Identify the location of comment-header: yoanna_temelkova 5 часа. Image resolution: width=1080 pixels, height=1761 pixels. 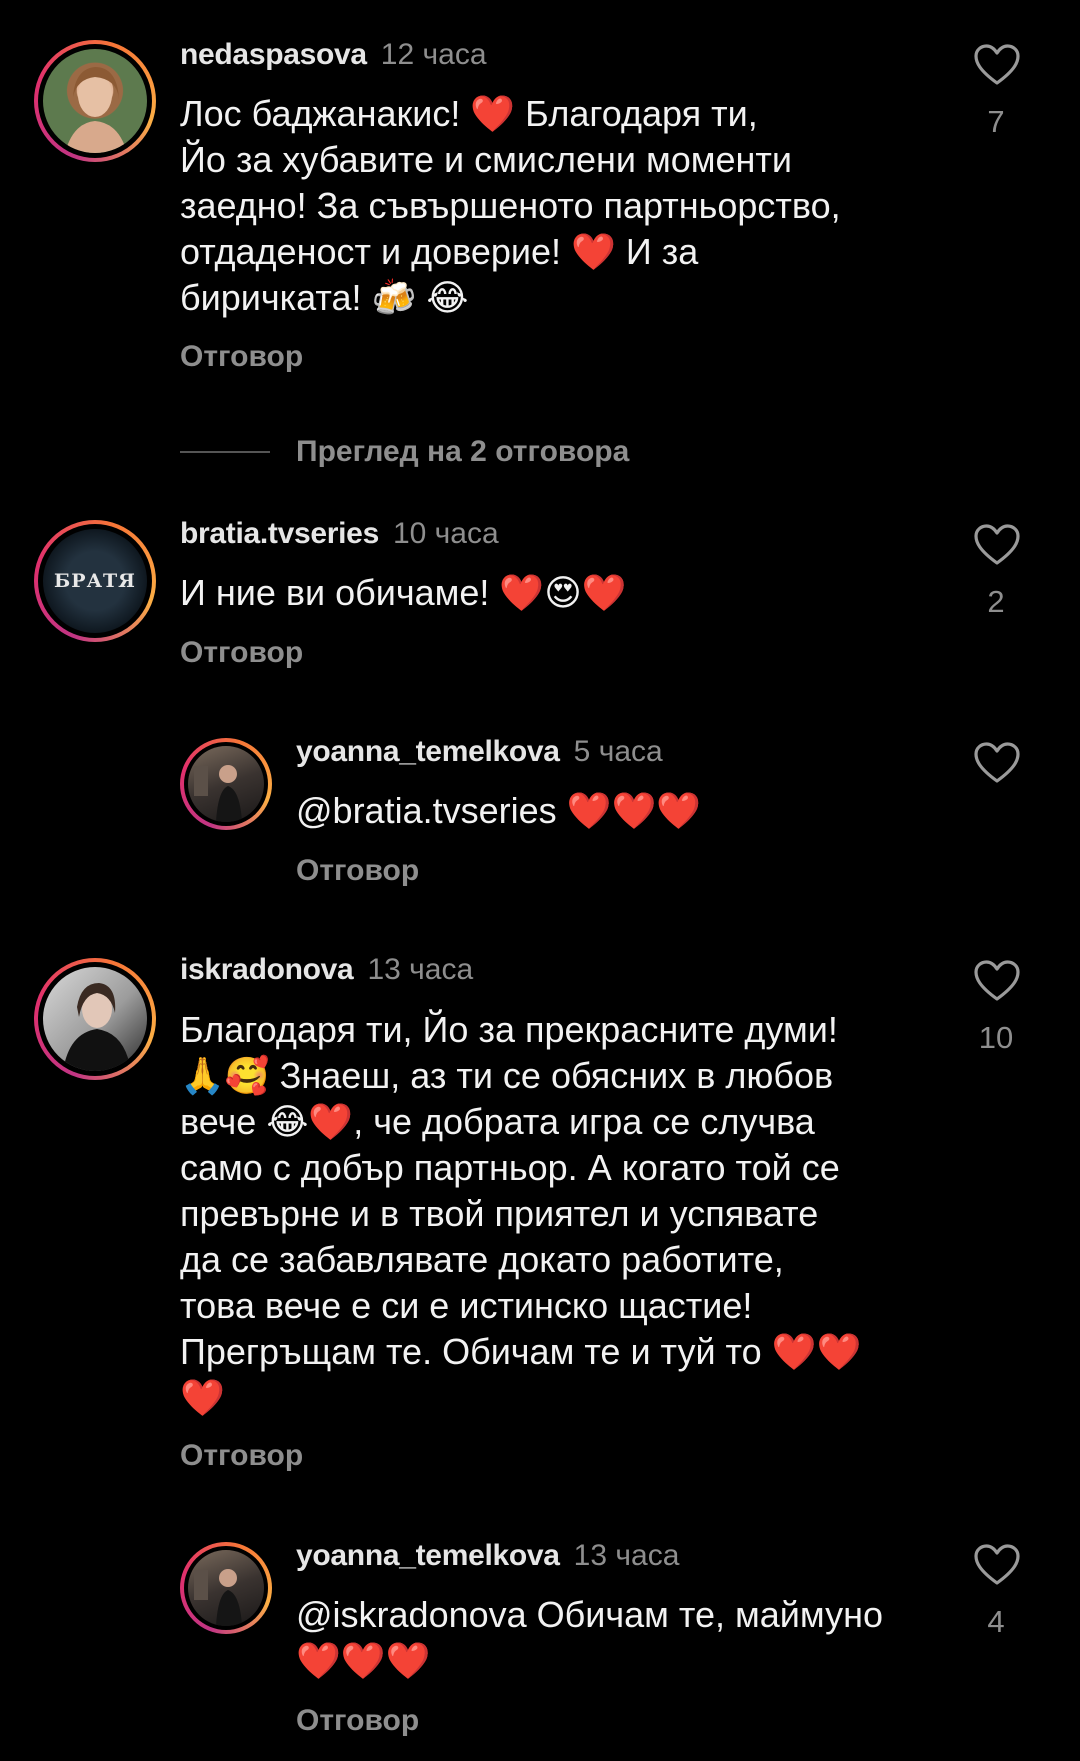
(479, 752).